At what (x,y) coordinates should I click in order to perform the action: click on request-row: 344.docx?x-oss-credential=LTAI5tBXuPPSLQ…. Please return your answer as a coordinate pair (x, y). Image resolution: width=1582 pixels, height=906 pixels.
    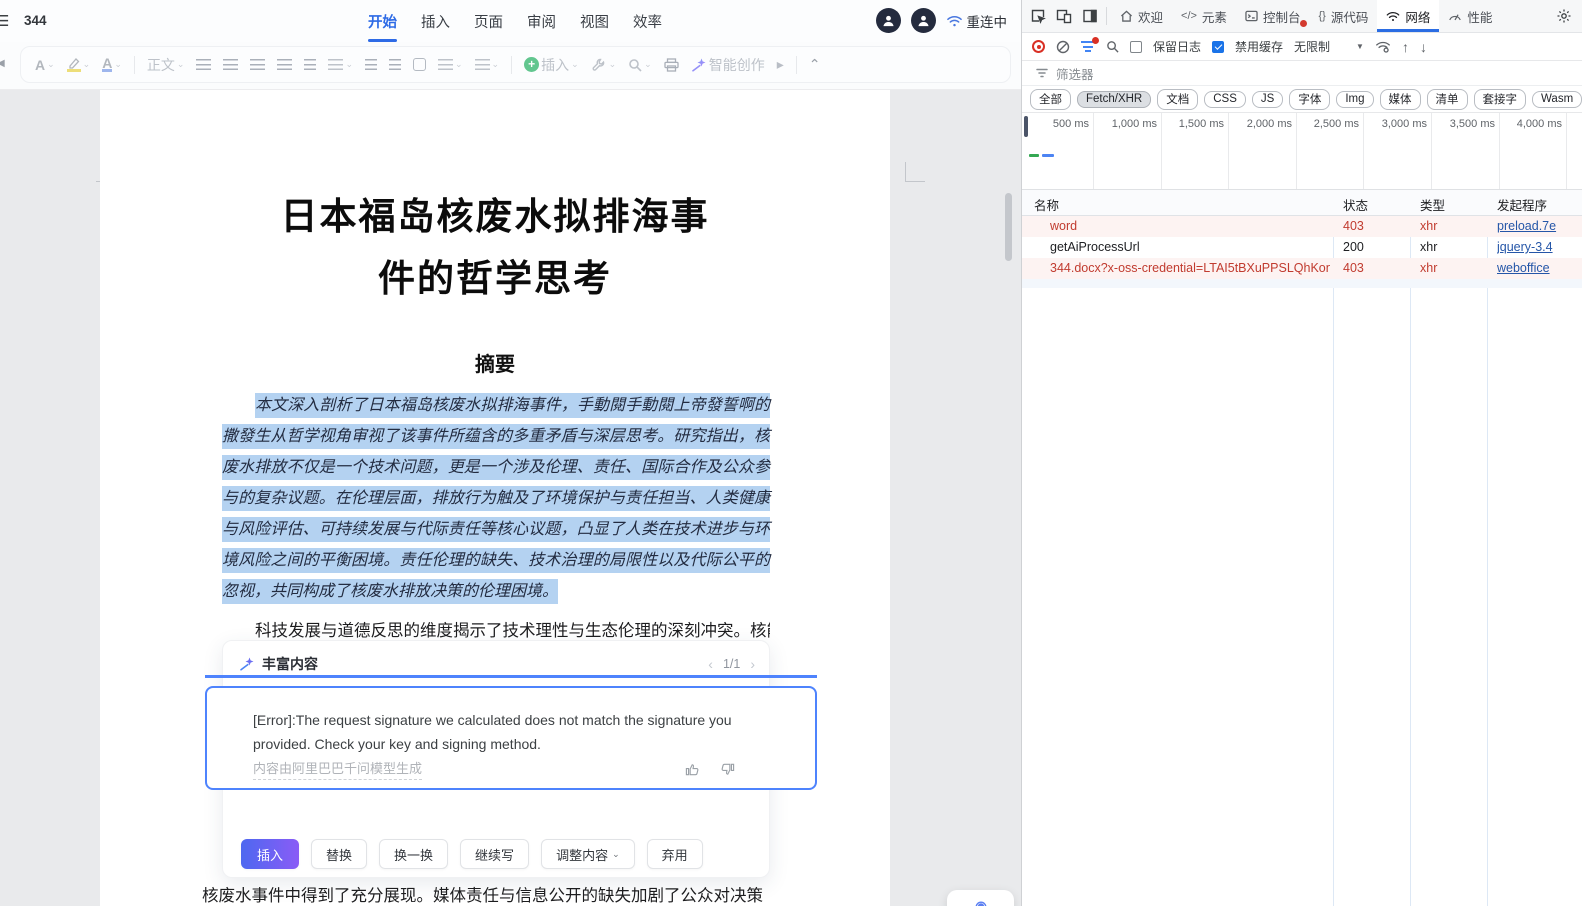
    Looking at the image, I should click on (1302, 268).